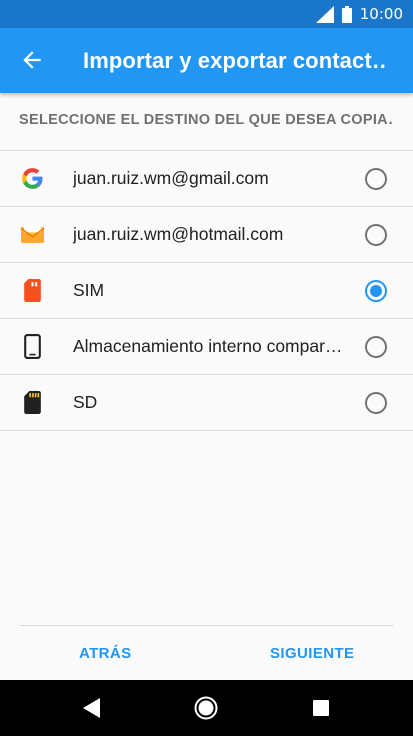 This screenshot has height=736, width=413. What do you see at coordinates (178, 234) in the screenshot?
I see `option-label: juan.ruiz.wm@hotmail.com` at bounding box center [178, 234].